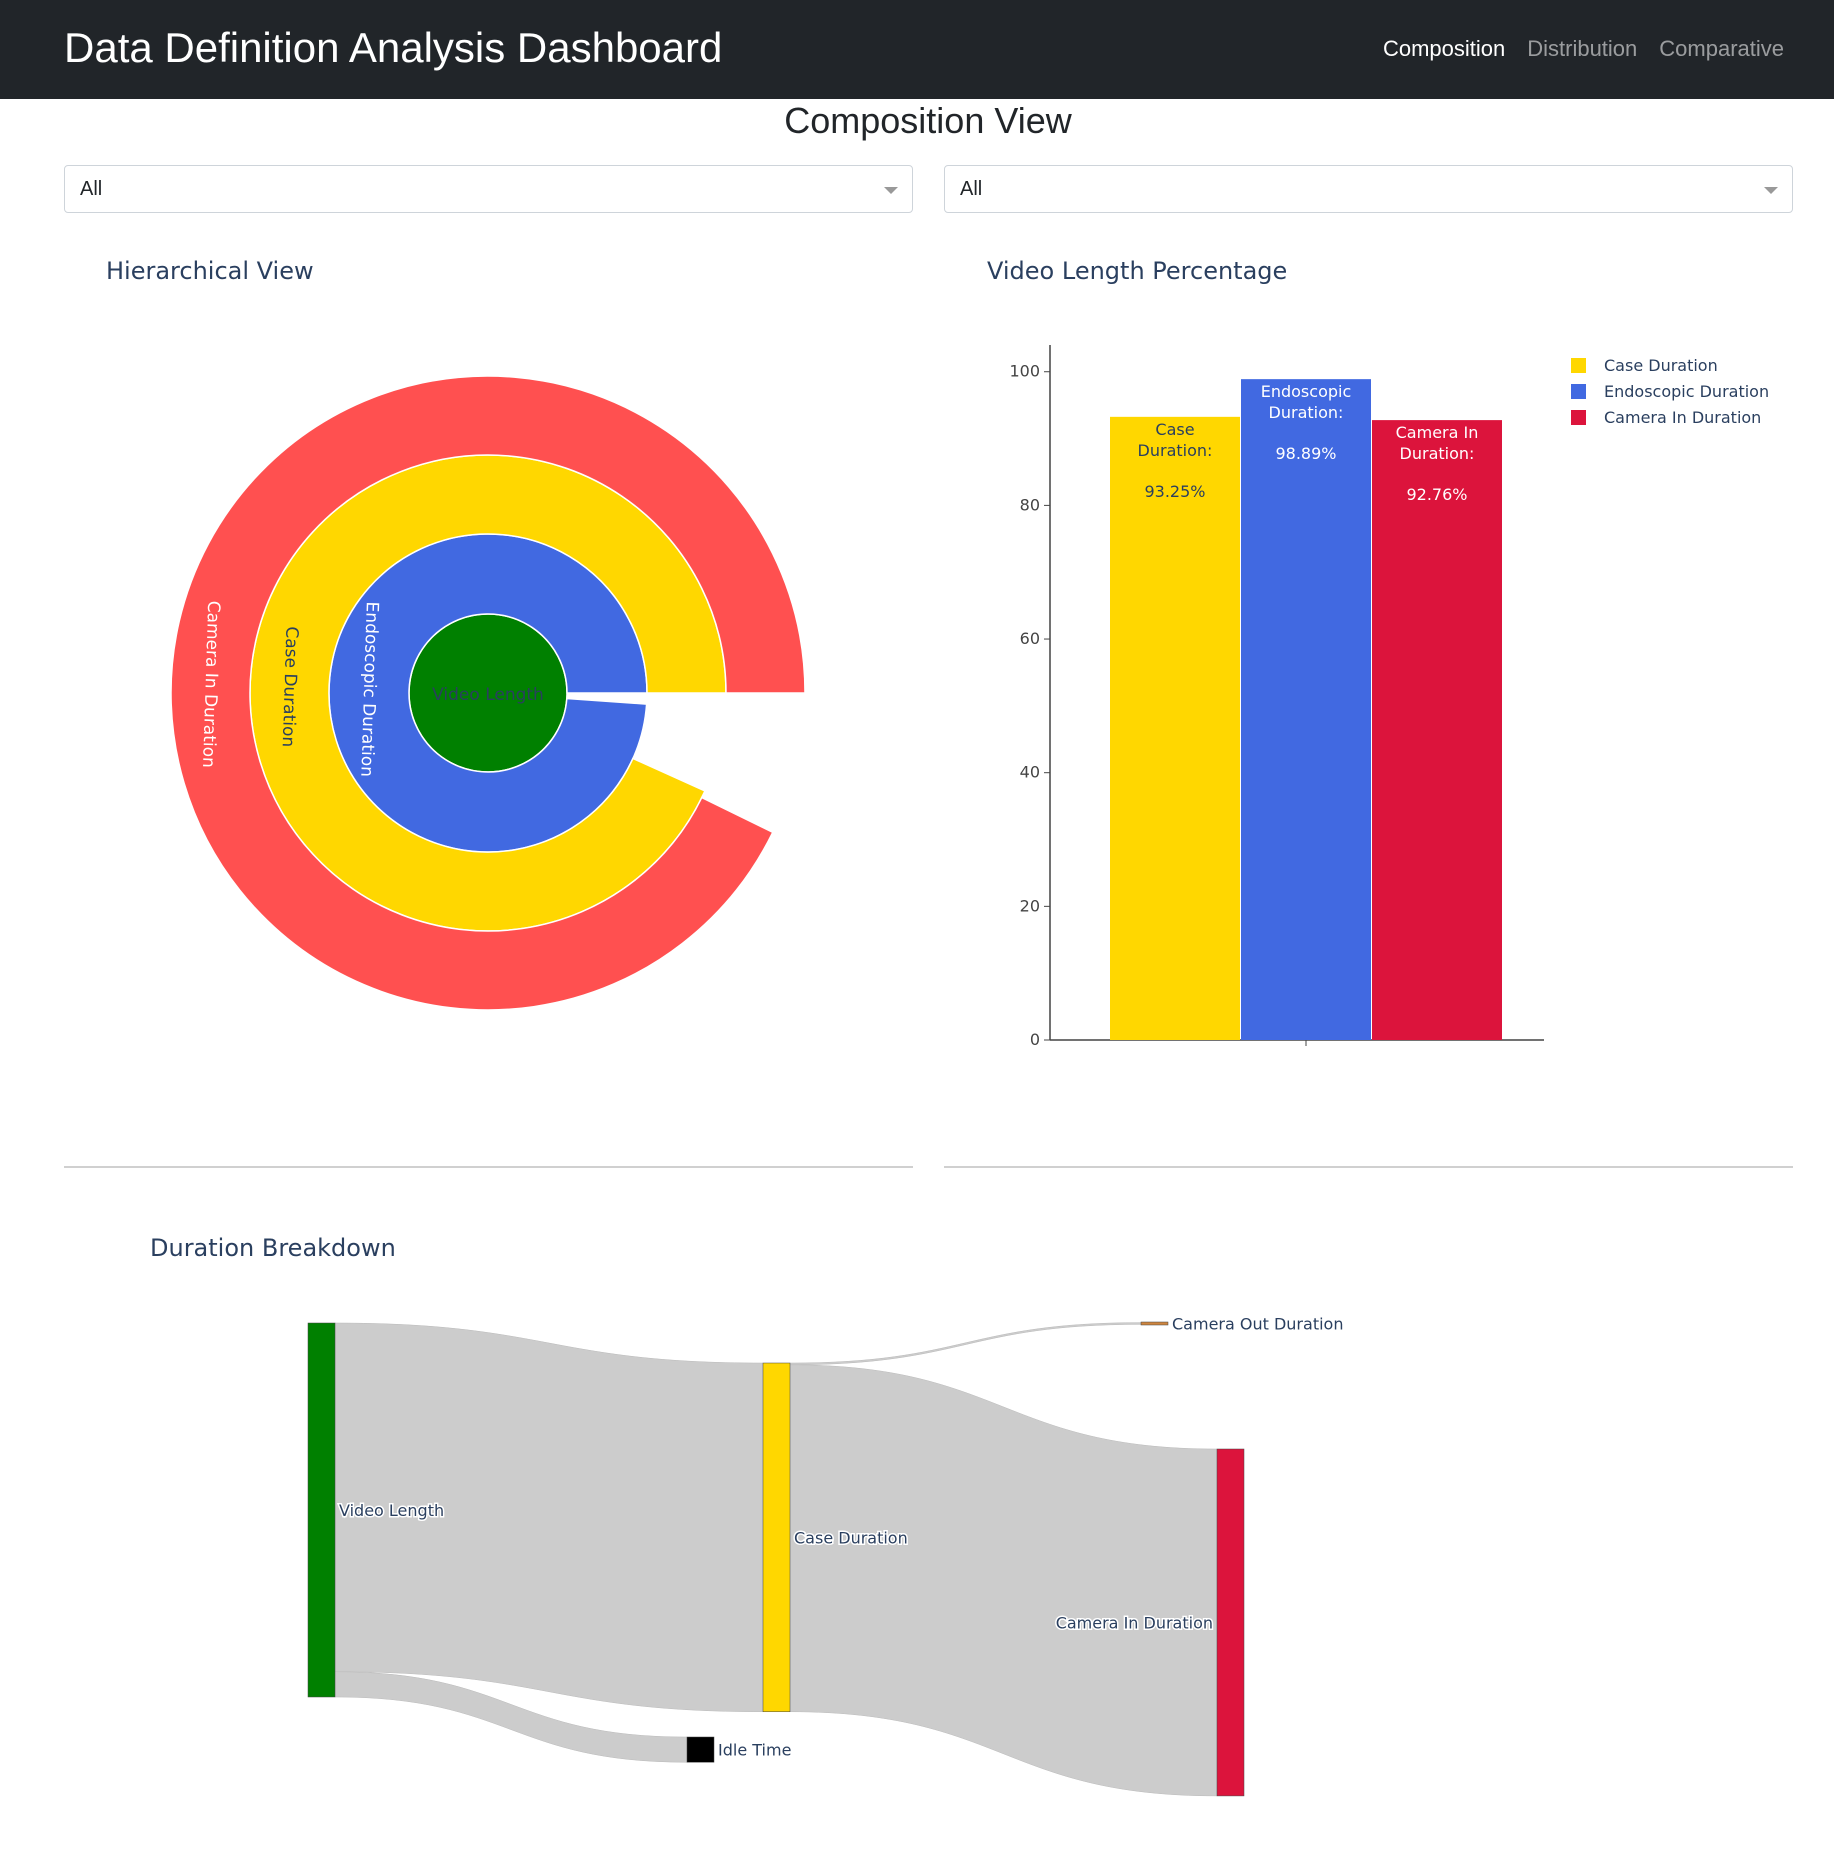  What do you see at coordinates (1721, 49) in the screenshot?
I see `nav-link-comparative: Comparative` at bounding box center [1721, 49].